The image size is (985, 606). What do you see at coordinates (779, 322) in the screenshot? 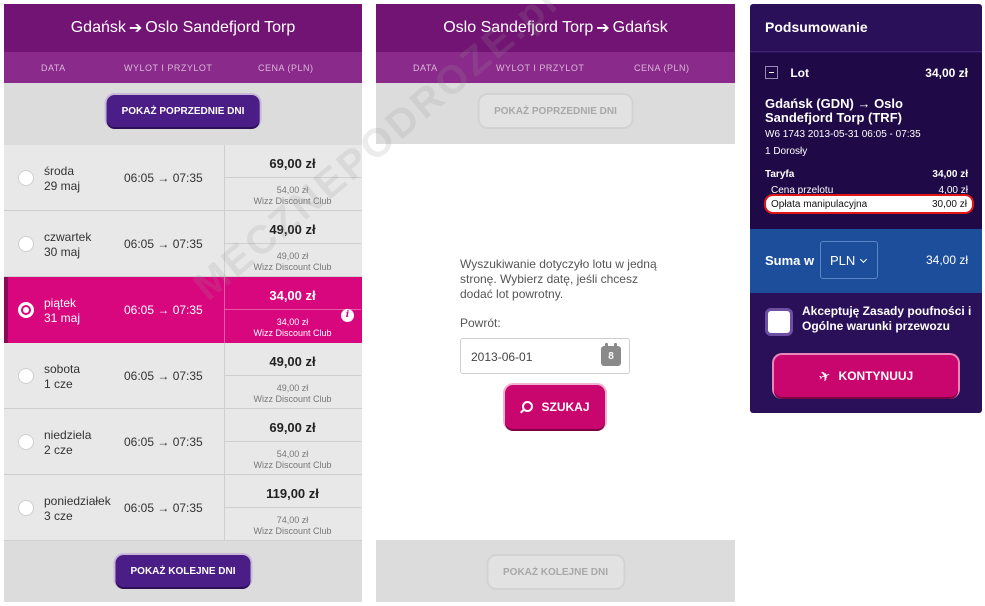
I see `accept-terms-checkbox` at bounding box center [779, 322].